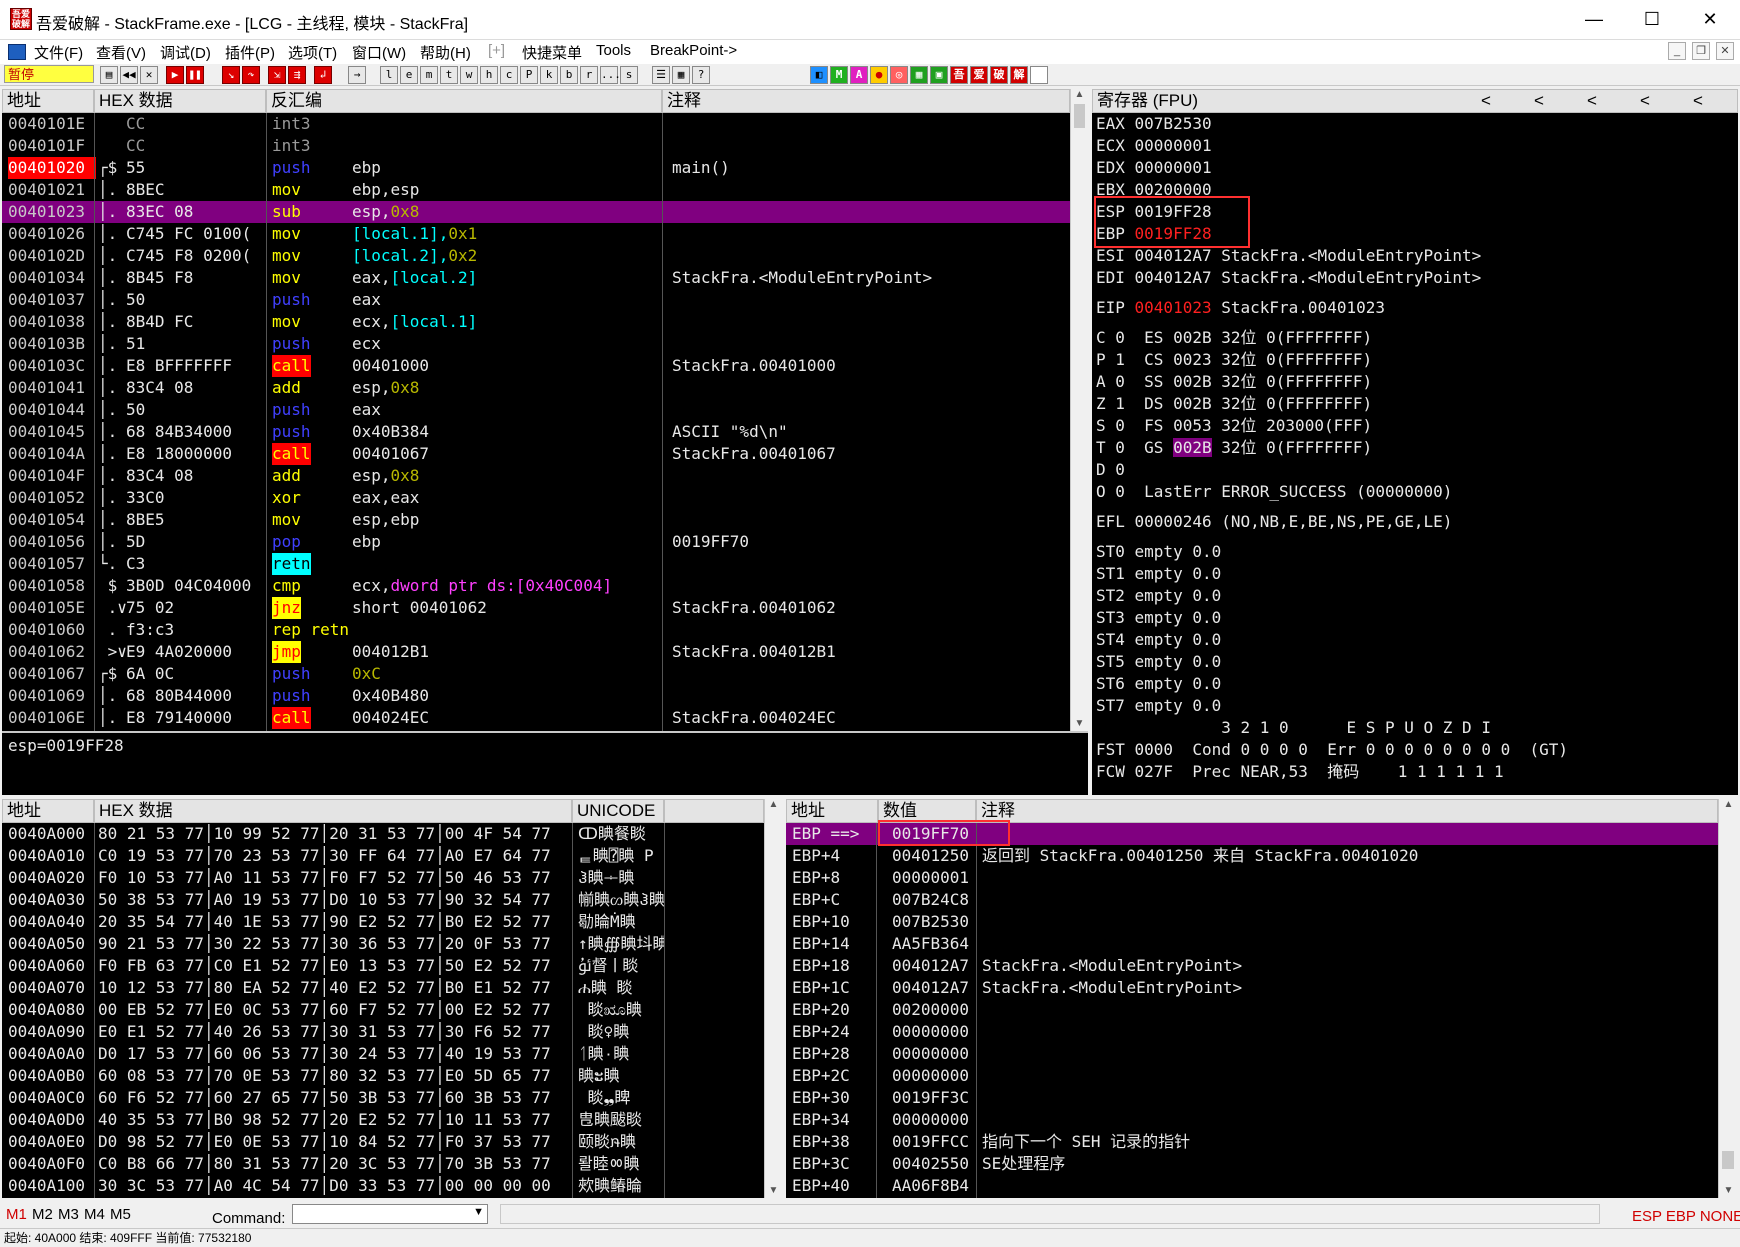 The image size is (1740, 1247). What do you see at coordinates (1158, 684) in the screenshot?
I see `fpu-st-row: ST6 empty 0.0` at bounding box center [1158, 684].